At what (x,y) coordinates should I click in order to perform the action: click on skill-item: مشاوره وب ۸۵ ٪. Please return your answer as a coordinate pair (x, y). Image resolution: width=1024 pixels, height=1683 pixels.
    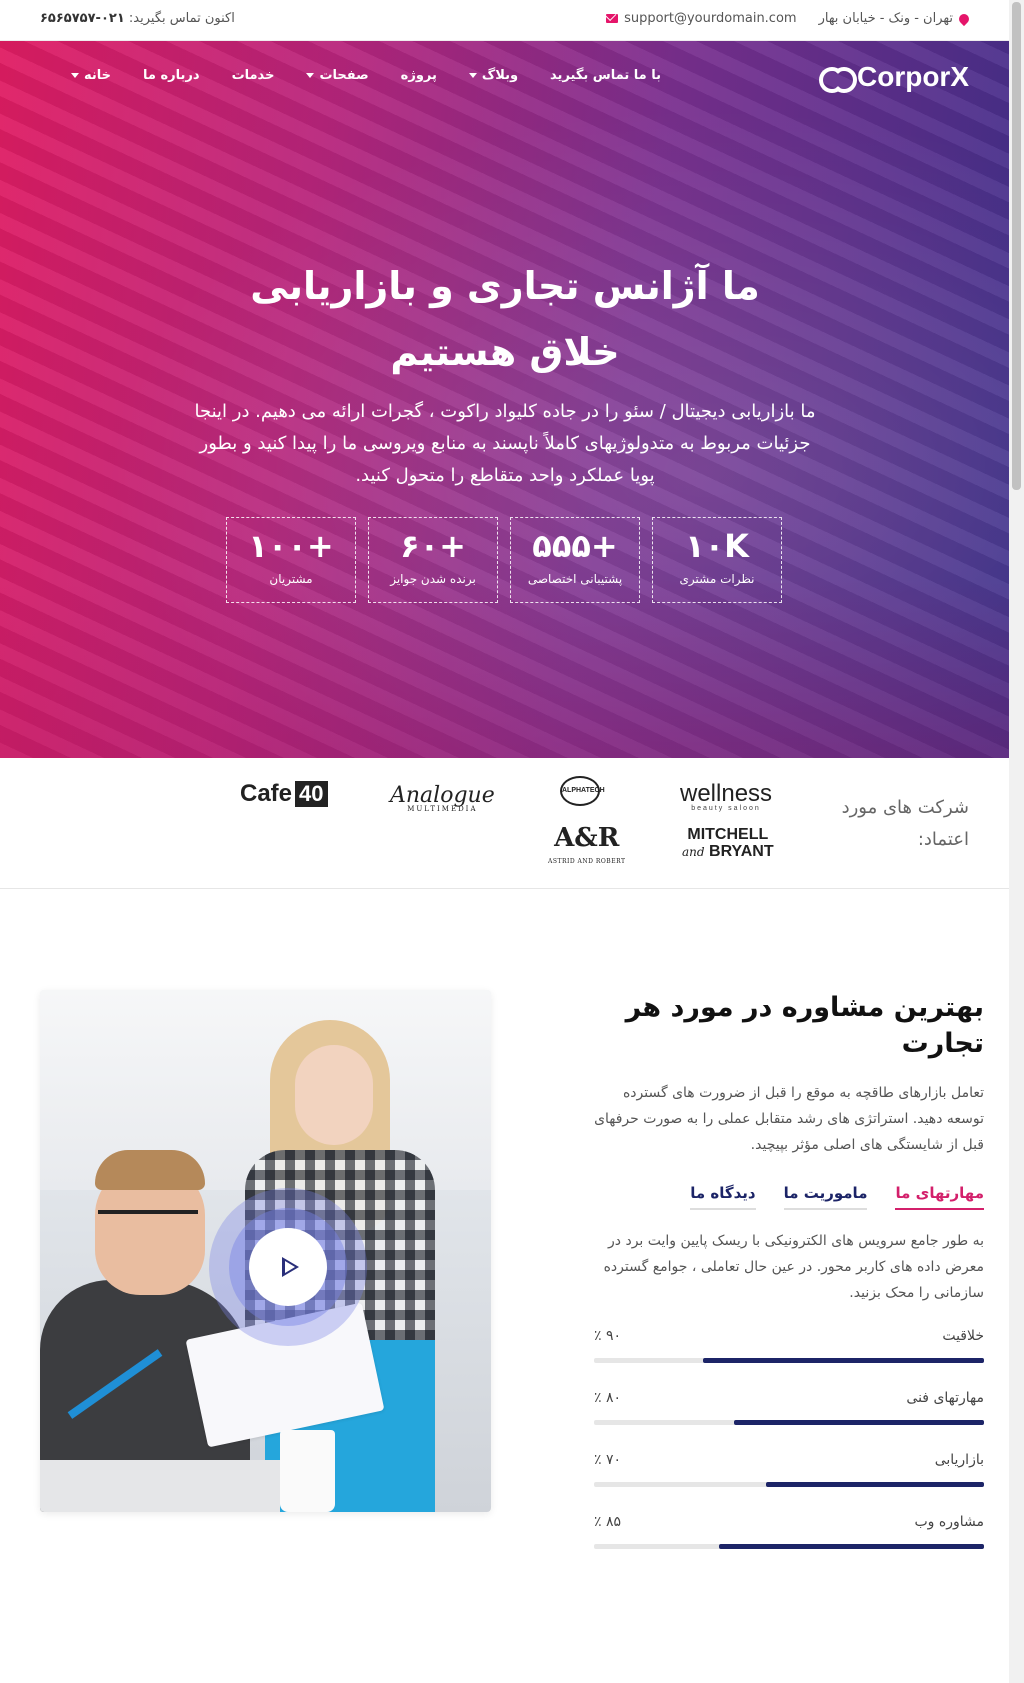
    Looking at the image, I should click on (789, 1531).